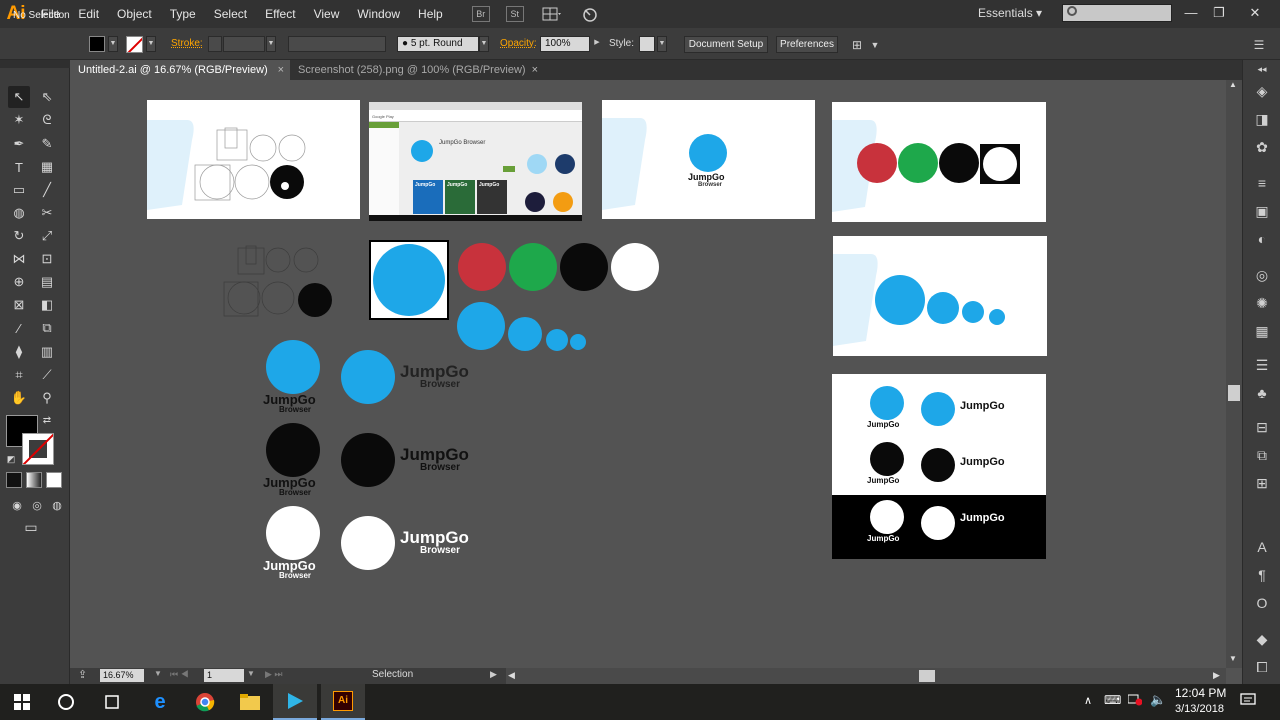 The width and height of the screenshot is (1280, 720). What do you see at coordinates (38, 449) in the screenshot?
I see `stroke-color-box` at bounding box center [38, 449].